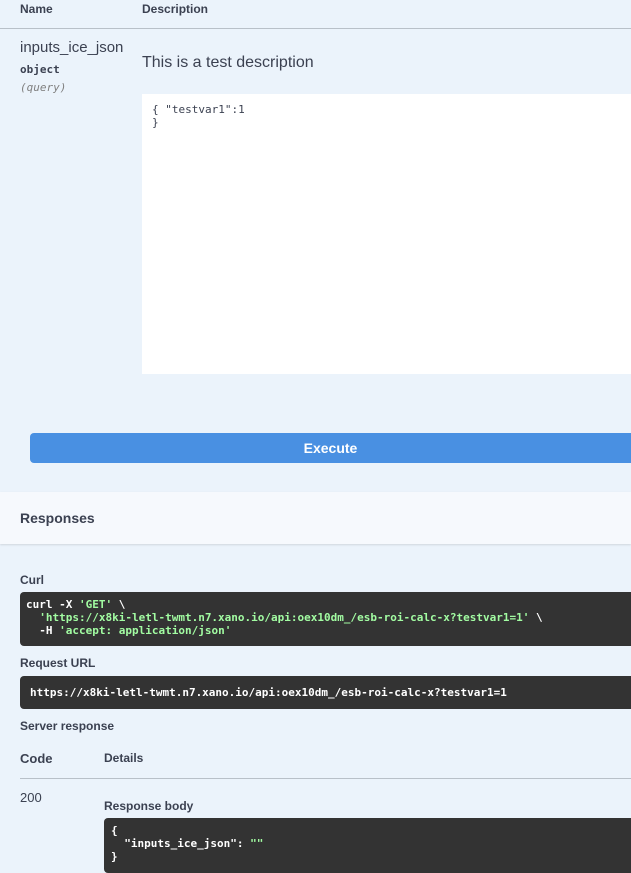 This screenshot has width=631, height=873. Describe the element at coordinates (40, 69) in the screenshot. I see `parameter-type: object` at that location.